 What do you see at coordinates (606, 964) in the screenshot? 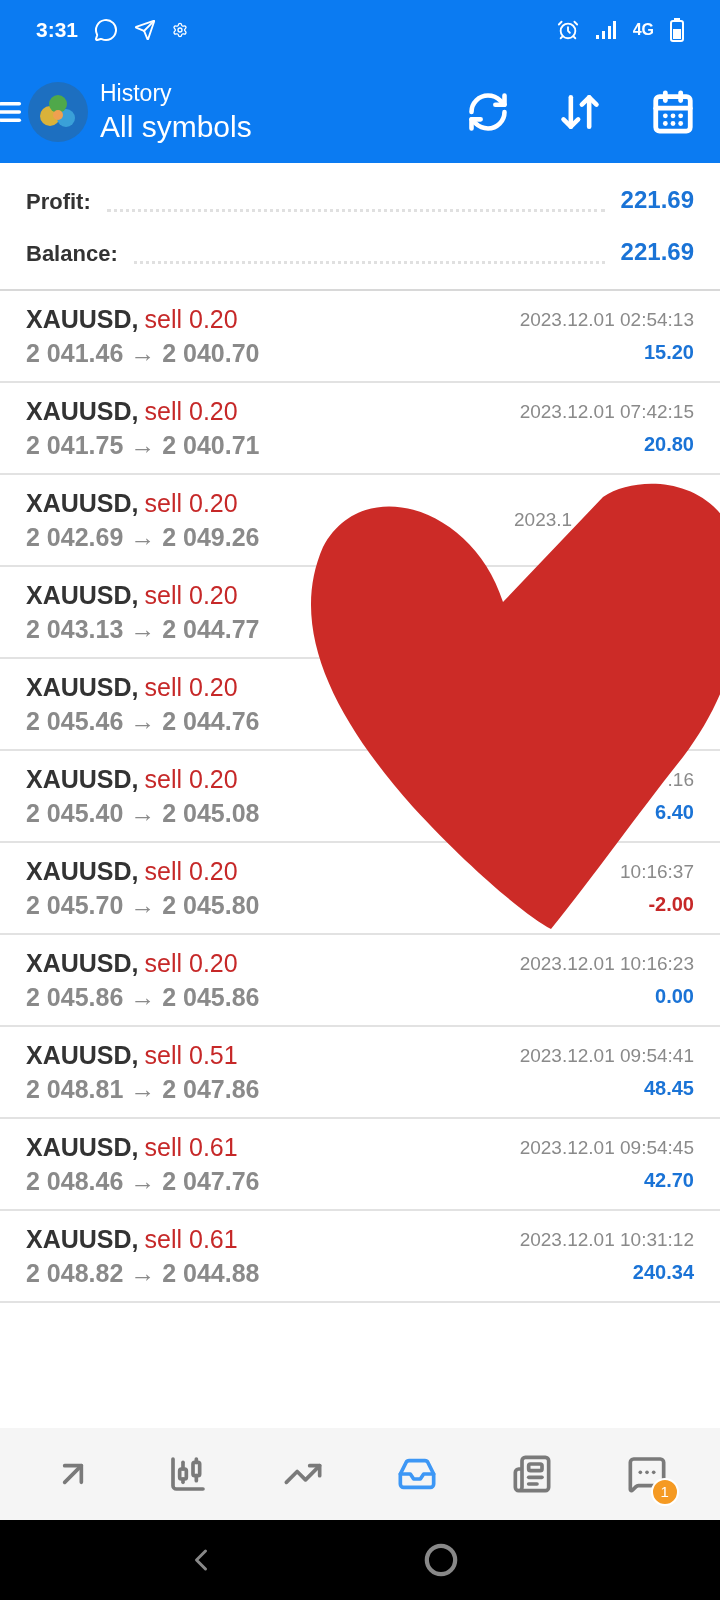
I see `deal-time: 2023.12.01 10:16:23` at bounding box center [606, 964].